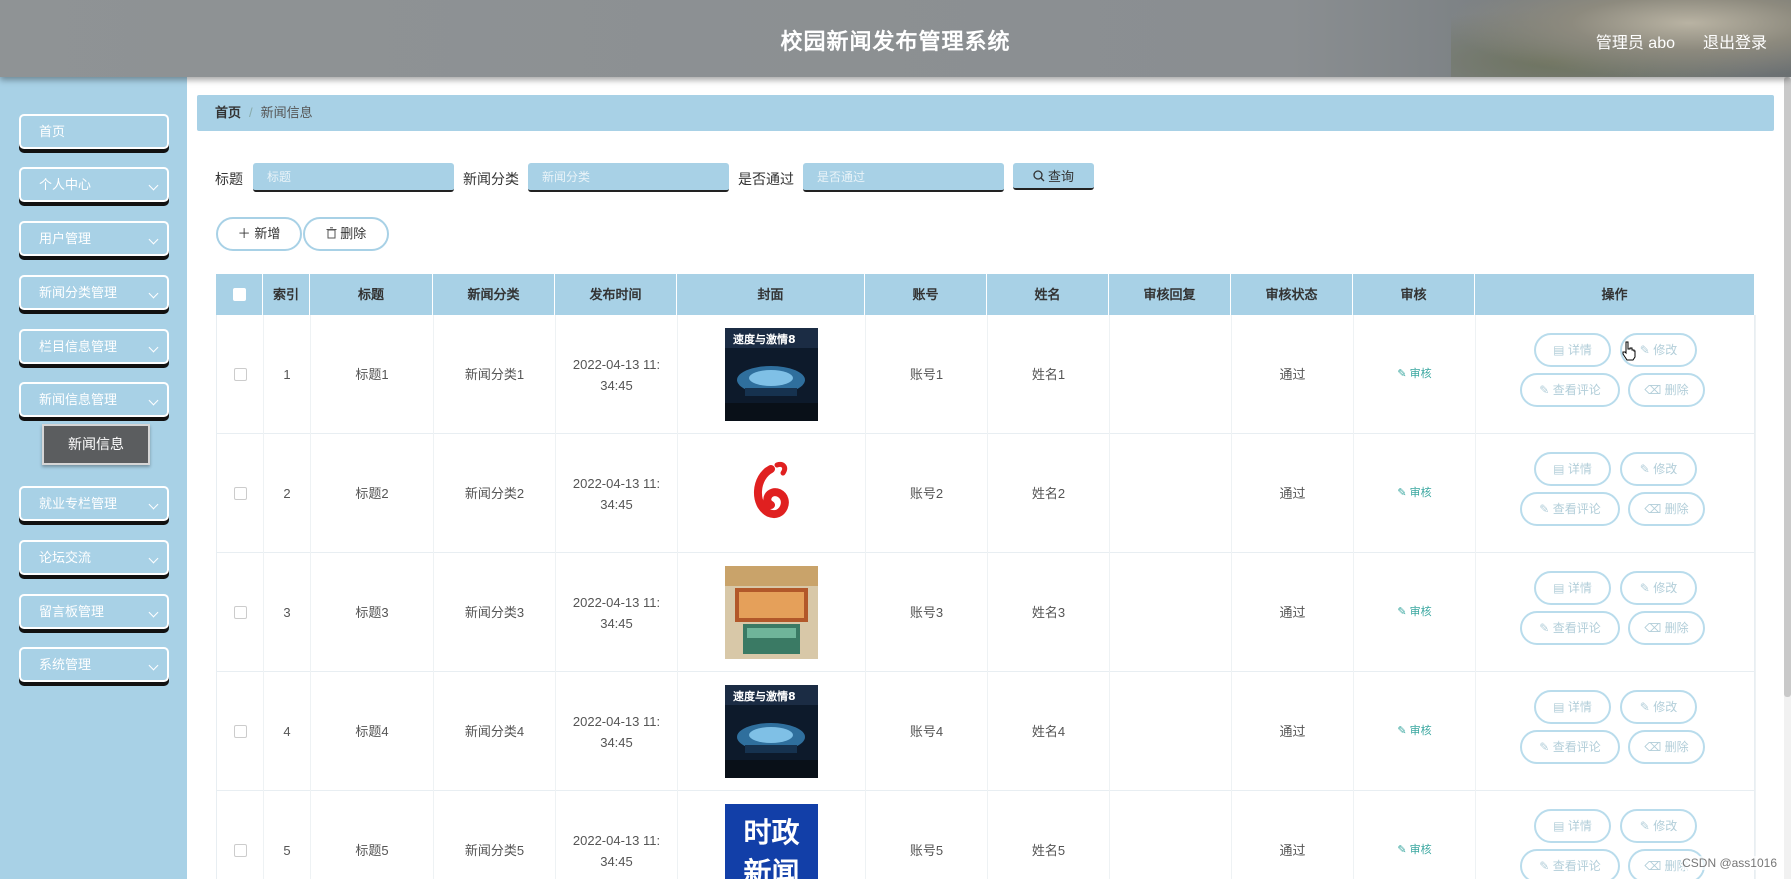 The height and width of the screenshot is (879, 1791). Describe the element at coordinates (1729, 863) in the screenshot. I see `watermark: CSDN @ass1016` at that location.